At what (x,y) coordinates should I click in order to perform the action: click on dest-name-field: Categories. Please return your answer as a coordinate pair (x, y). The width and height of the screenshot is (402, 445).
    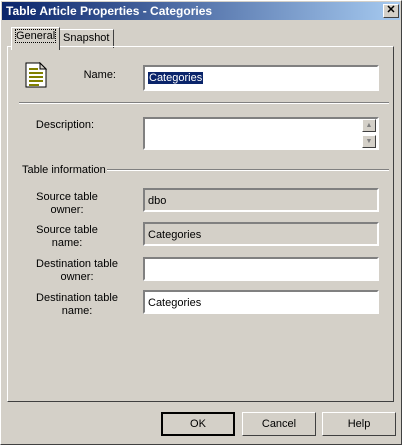
    Looking at the image, I should click on (261, 302).